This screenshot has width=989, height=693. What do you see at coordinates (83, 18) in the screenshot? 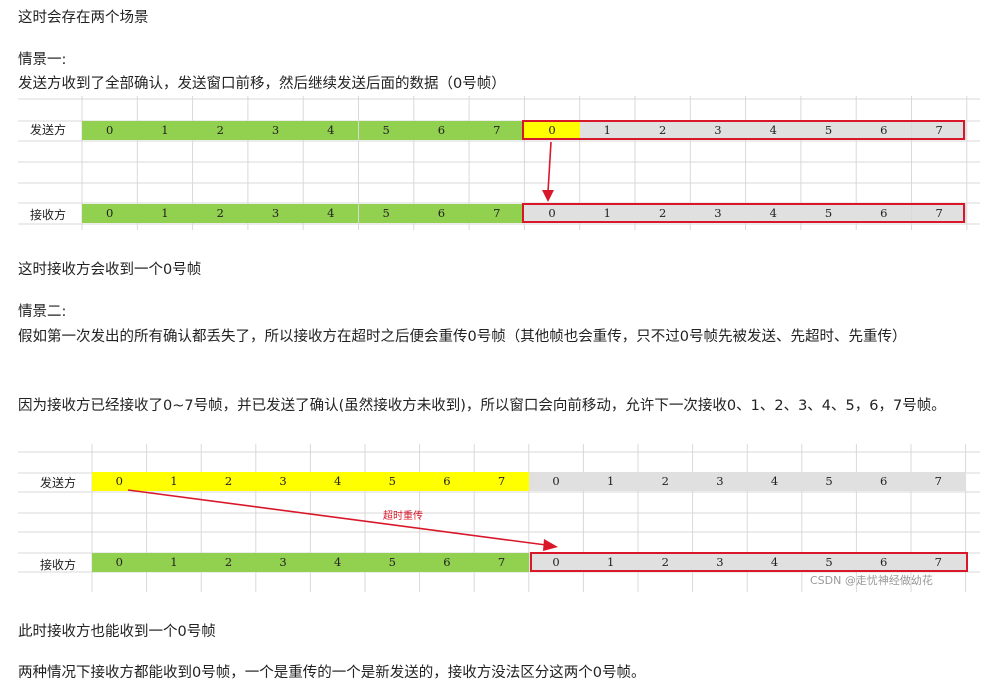
I see `intro-text: 这时会存在两个场景` at bounding box center [83, 18].